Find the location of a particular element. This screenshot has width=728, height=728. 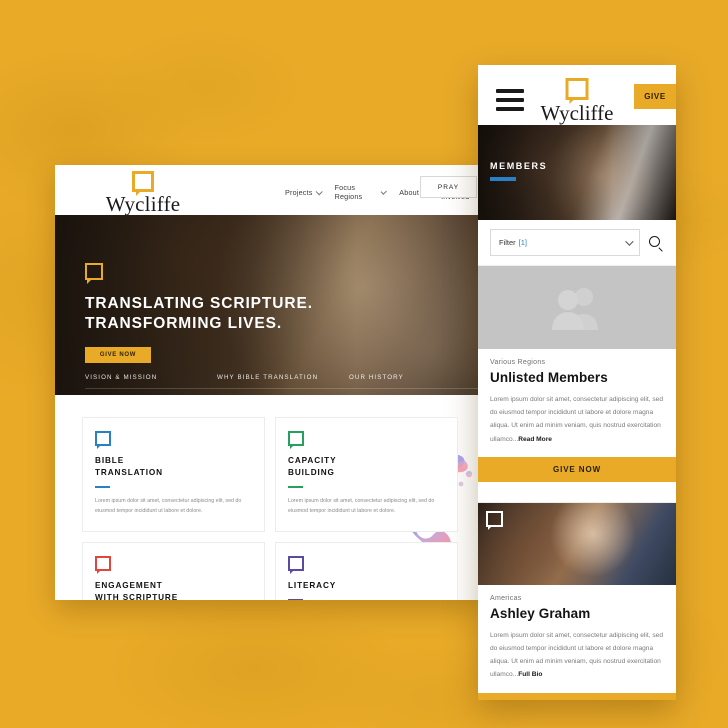

mobile-logo: Wycliffe is located at coordinates (577, 101).